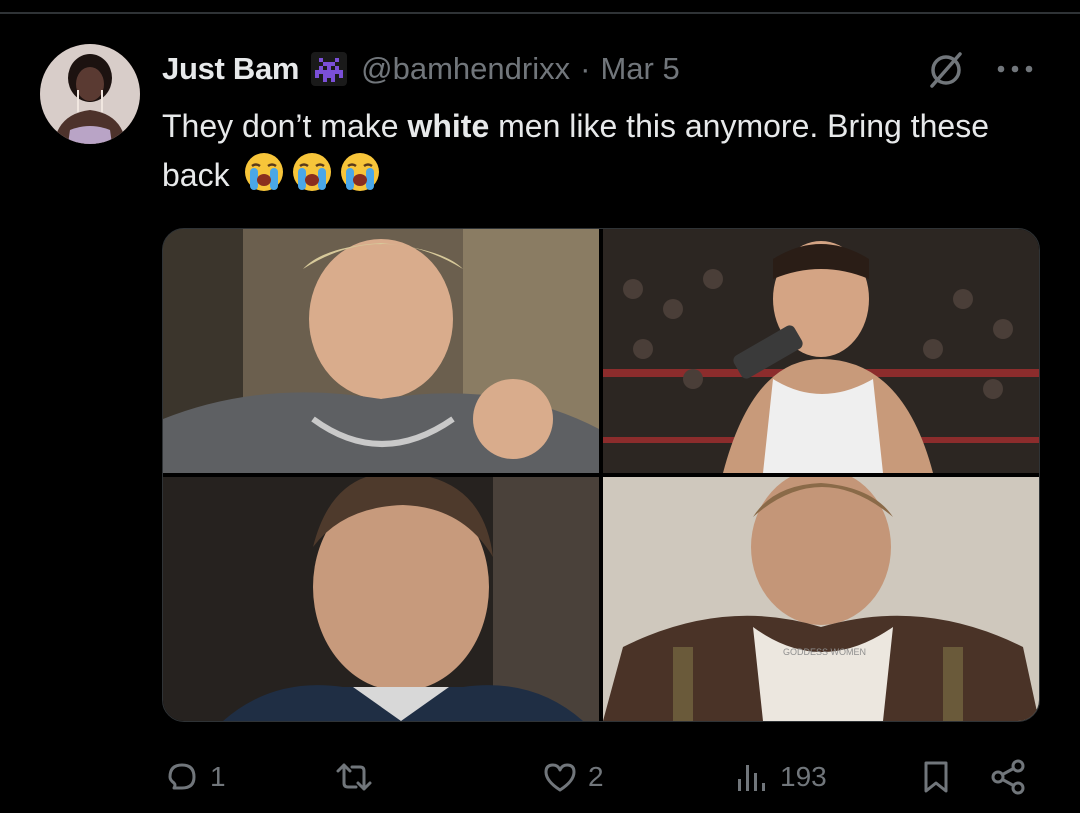 The height and width of the screenshot is (813, 1080). I want to click on bookmark-button, so click(936, 777).